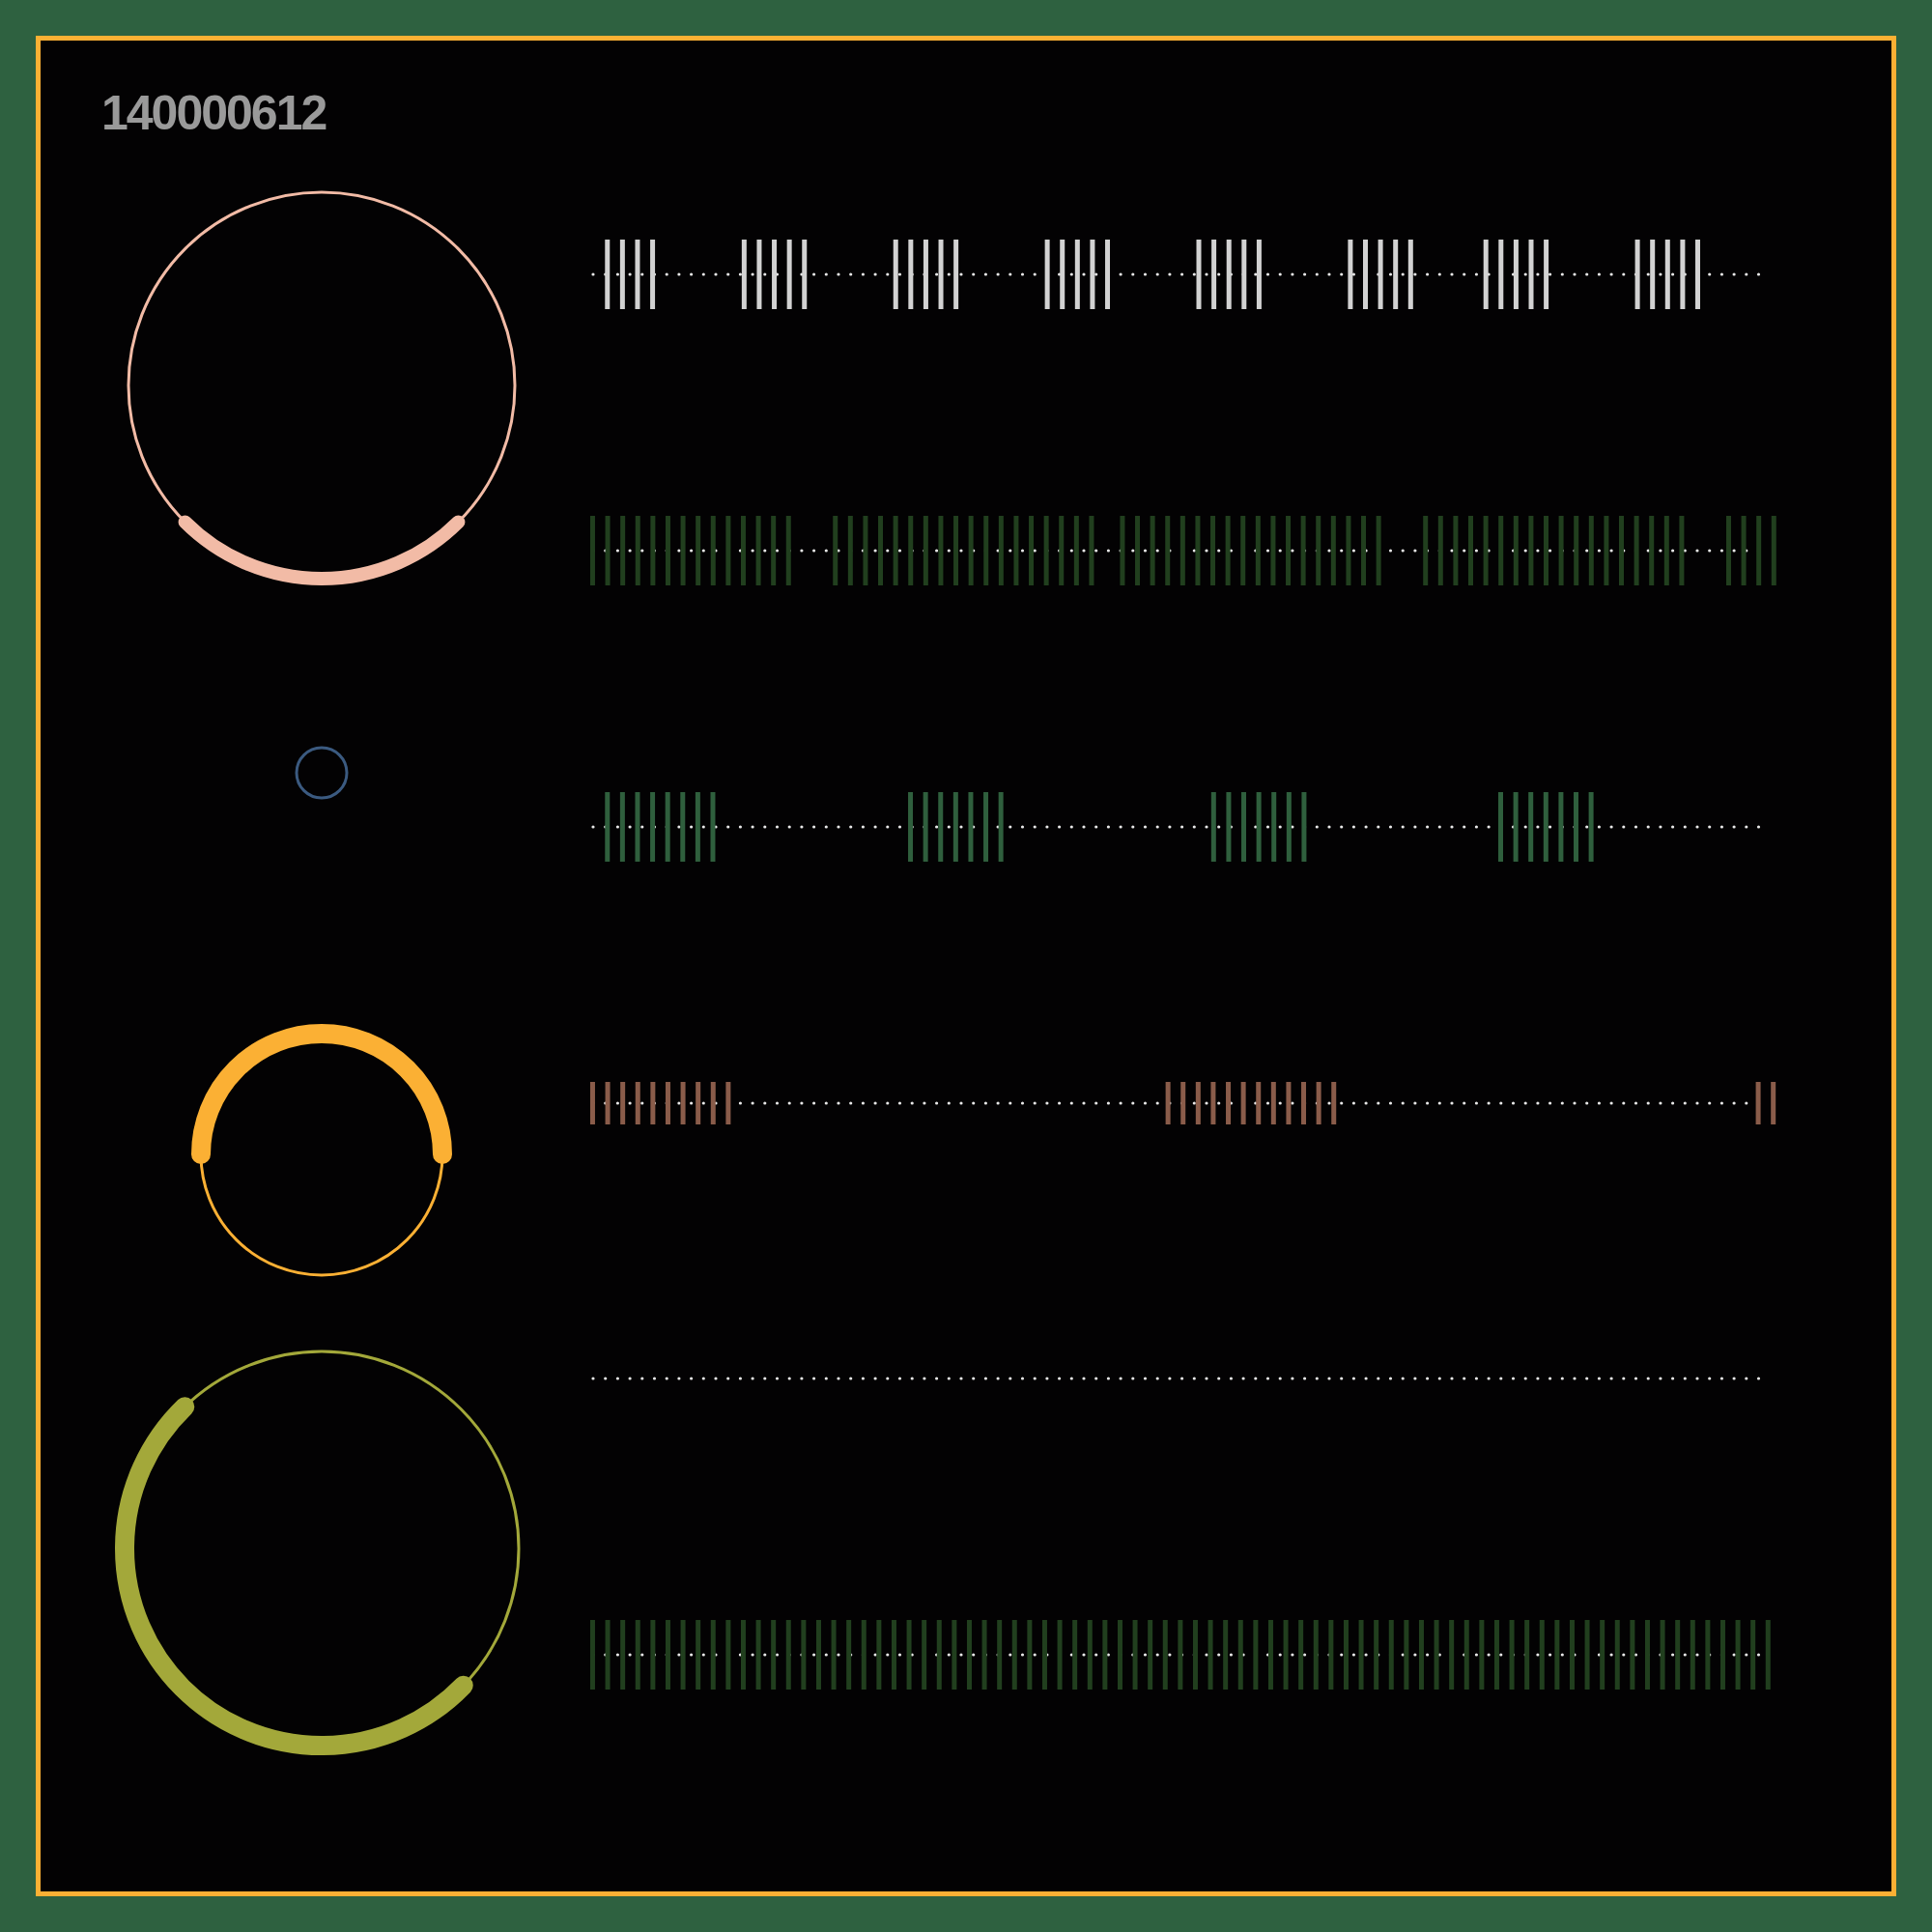  I want to click on title-text: 140000612, so click(214, 113).